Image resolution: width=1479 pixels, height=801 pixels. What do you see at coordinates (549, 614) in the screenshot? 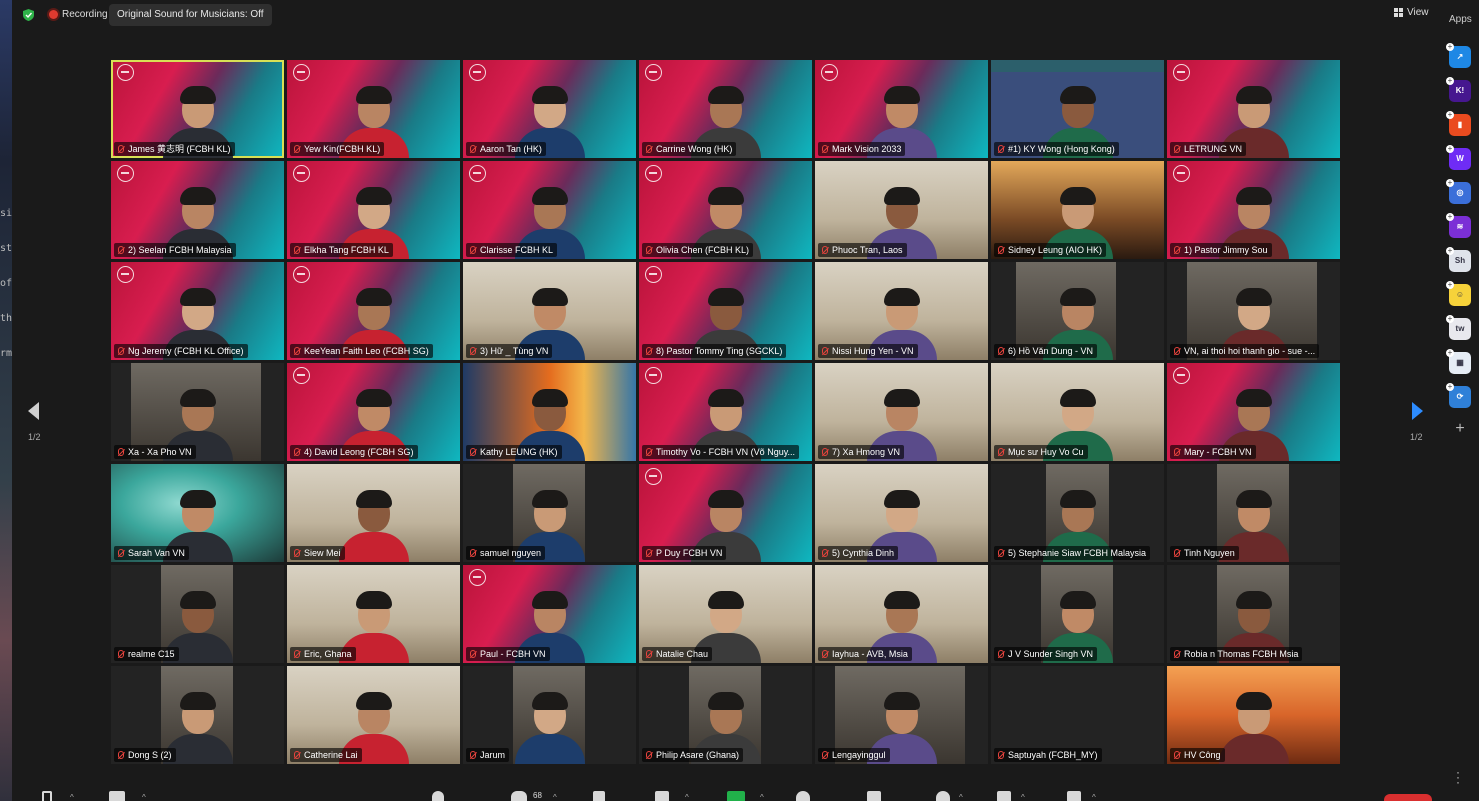
I see `participant-tile: Paul - FCBH VN` at bounding box center [549, 614].